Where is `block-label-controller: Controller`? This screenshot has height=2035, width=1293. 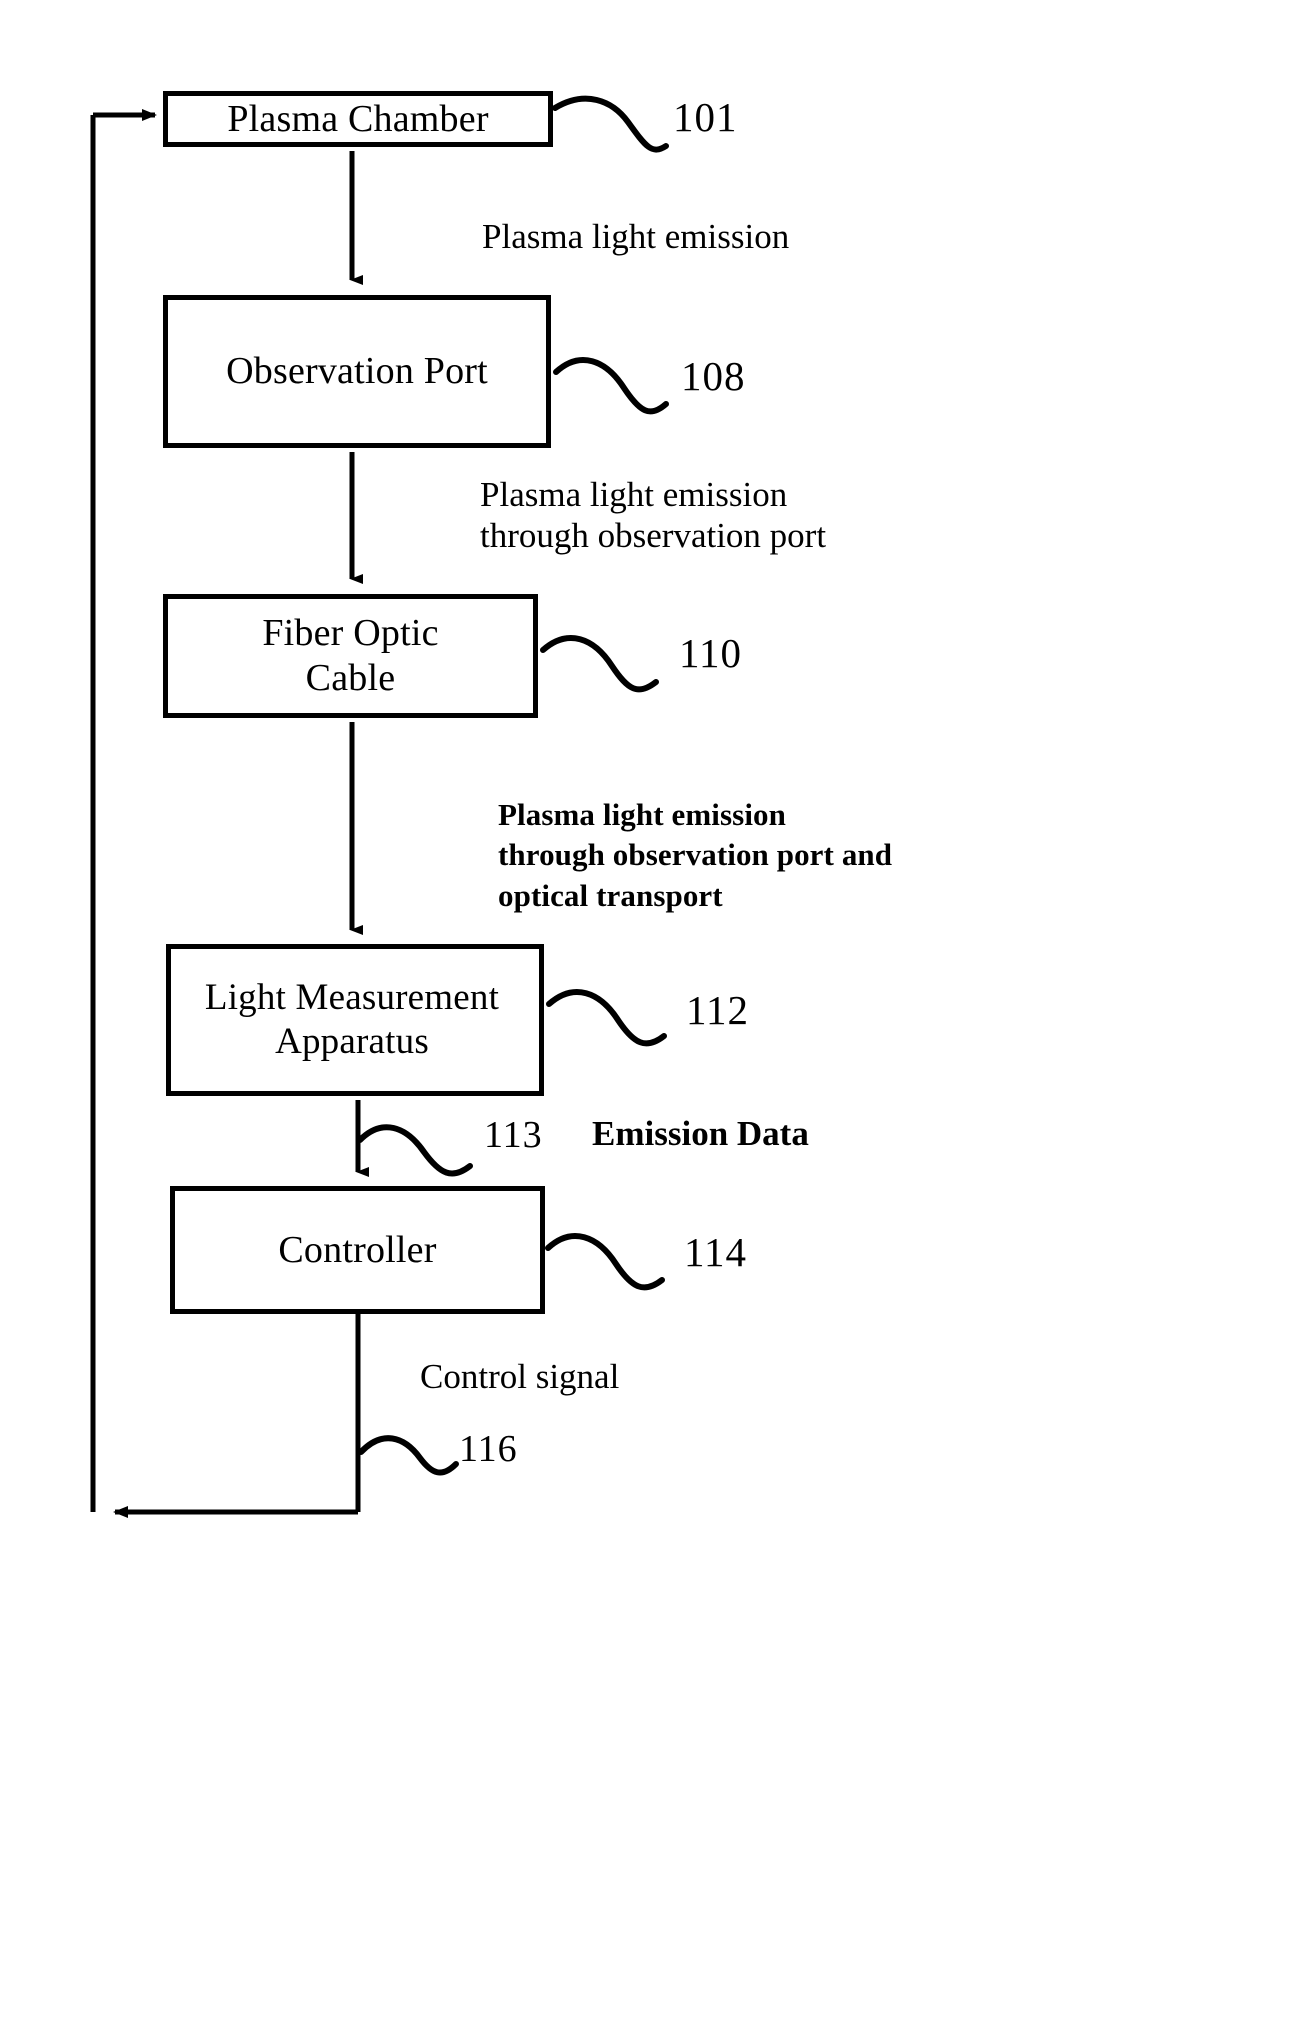
block-label-controller: Controller is located at coordinates (357, 1249).